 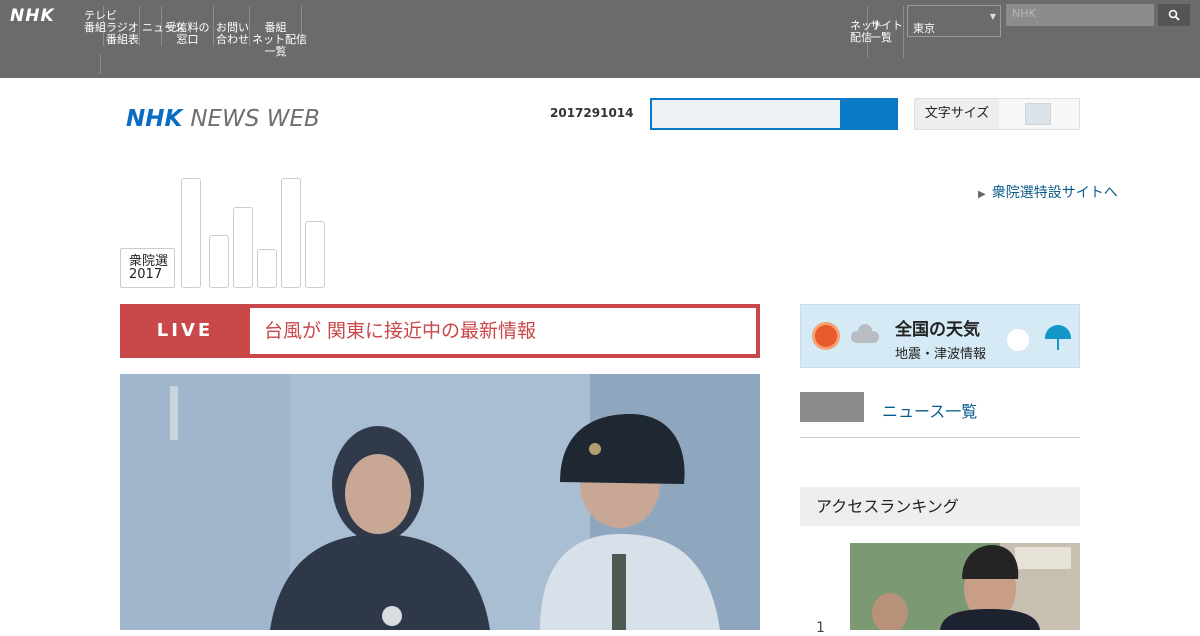 I want to click on election-badge: 衆院選 2017, so click(x=147, y=268).